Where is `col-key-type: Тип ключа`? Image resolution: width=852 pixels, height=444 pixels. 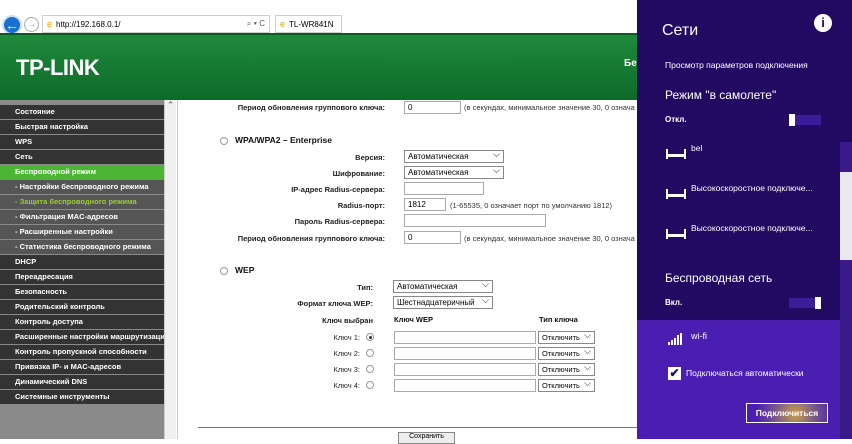 col-key-type: Тип ключа is located at coordinates (558, 319).